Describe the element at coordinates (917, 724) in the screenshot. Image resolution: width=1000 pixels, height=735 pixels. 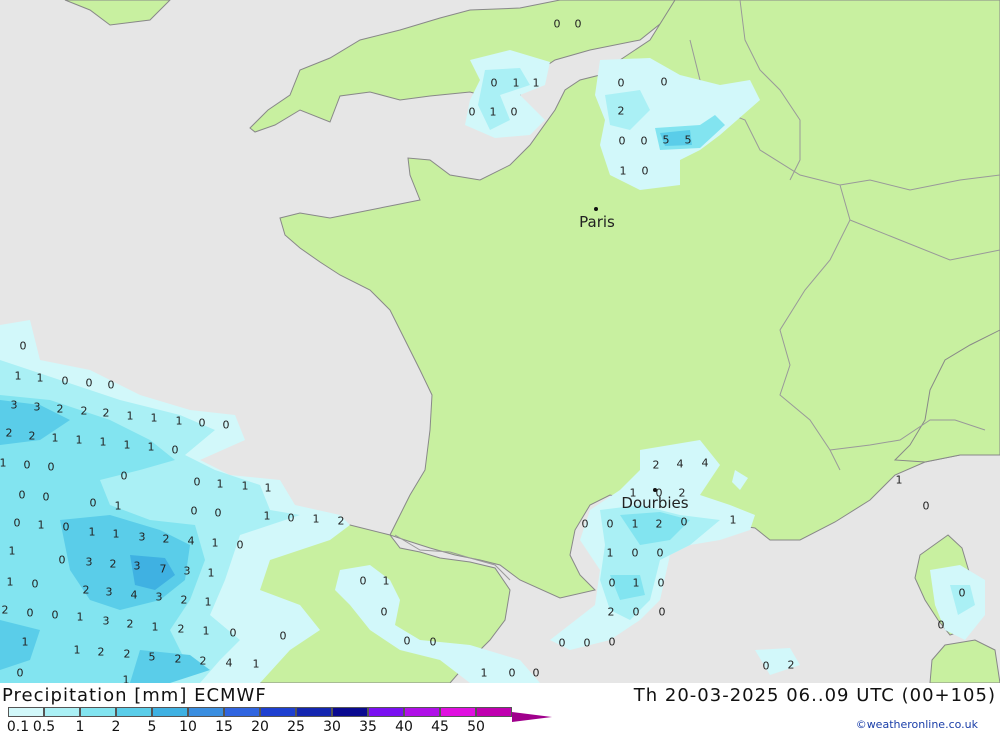
I see `credit-link: ©weatheronline.co.uk` at that location.